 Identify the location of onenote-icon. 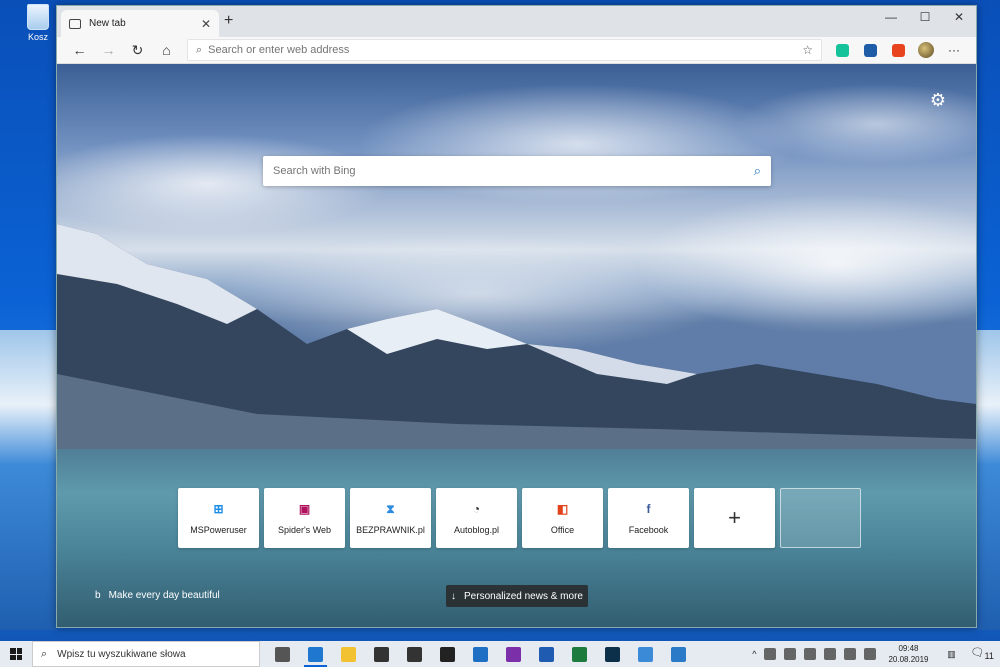
(513, 654).